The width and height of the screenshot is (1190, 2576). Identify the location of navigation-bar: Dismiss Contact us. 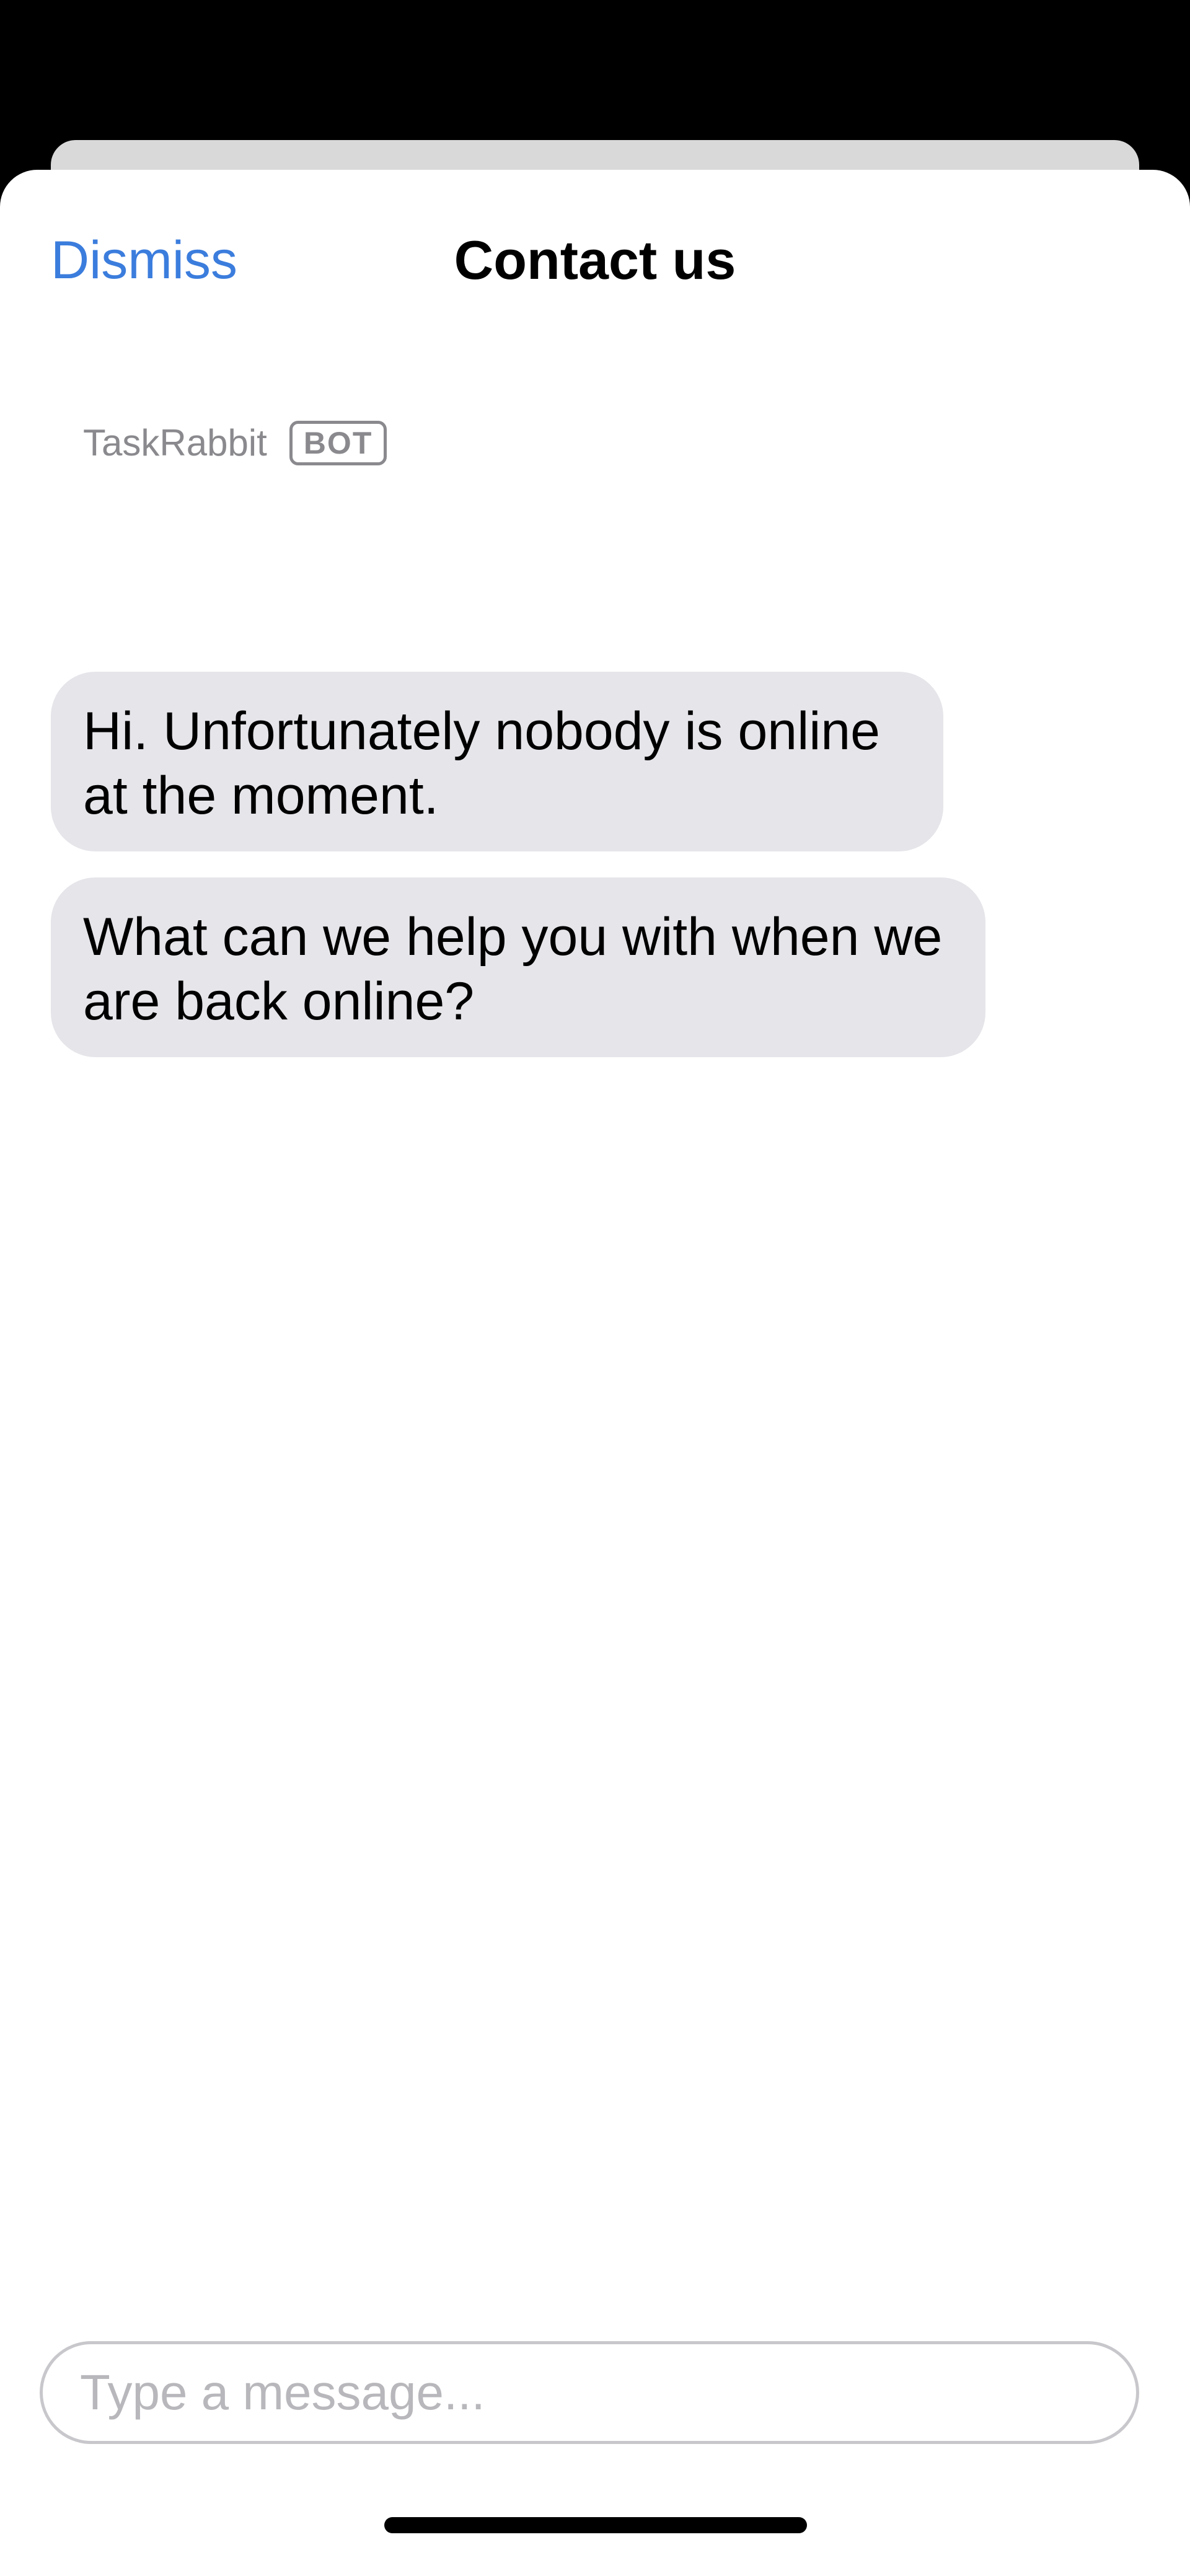
(595, 259).